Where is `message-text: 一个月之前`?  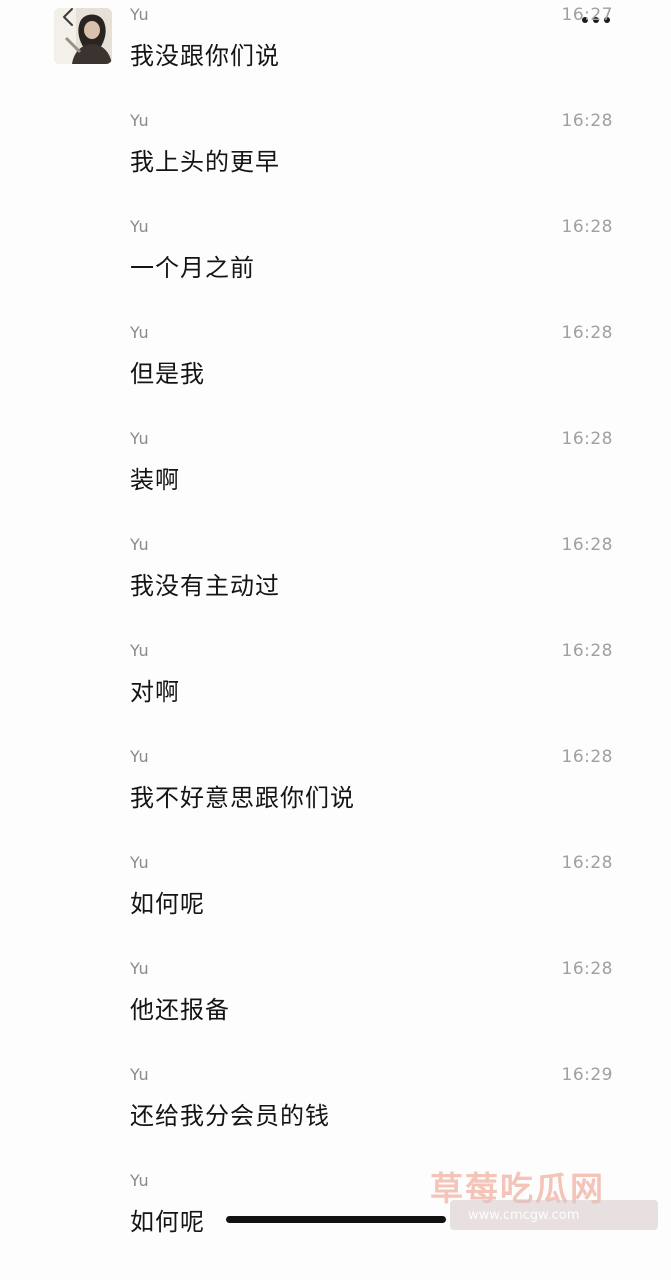
message-text: 一个月之前 is located at coordinates (192, 265).